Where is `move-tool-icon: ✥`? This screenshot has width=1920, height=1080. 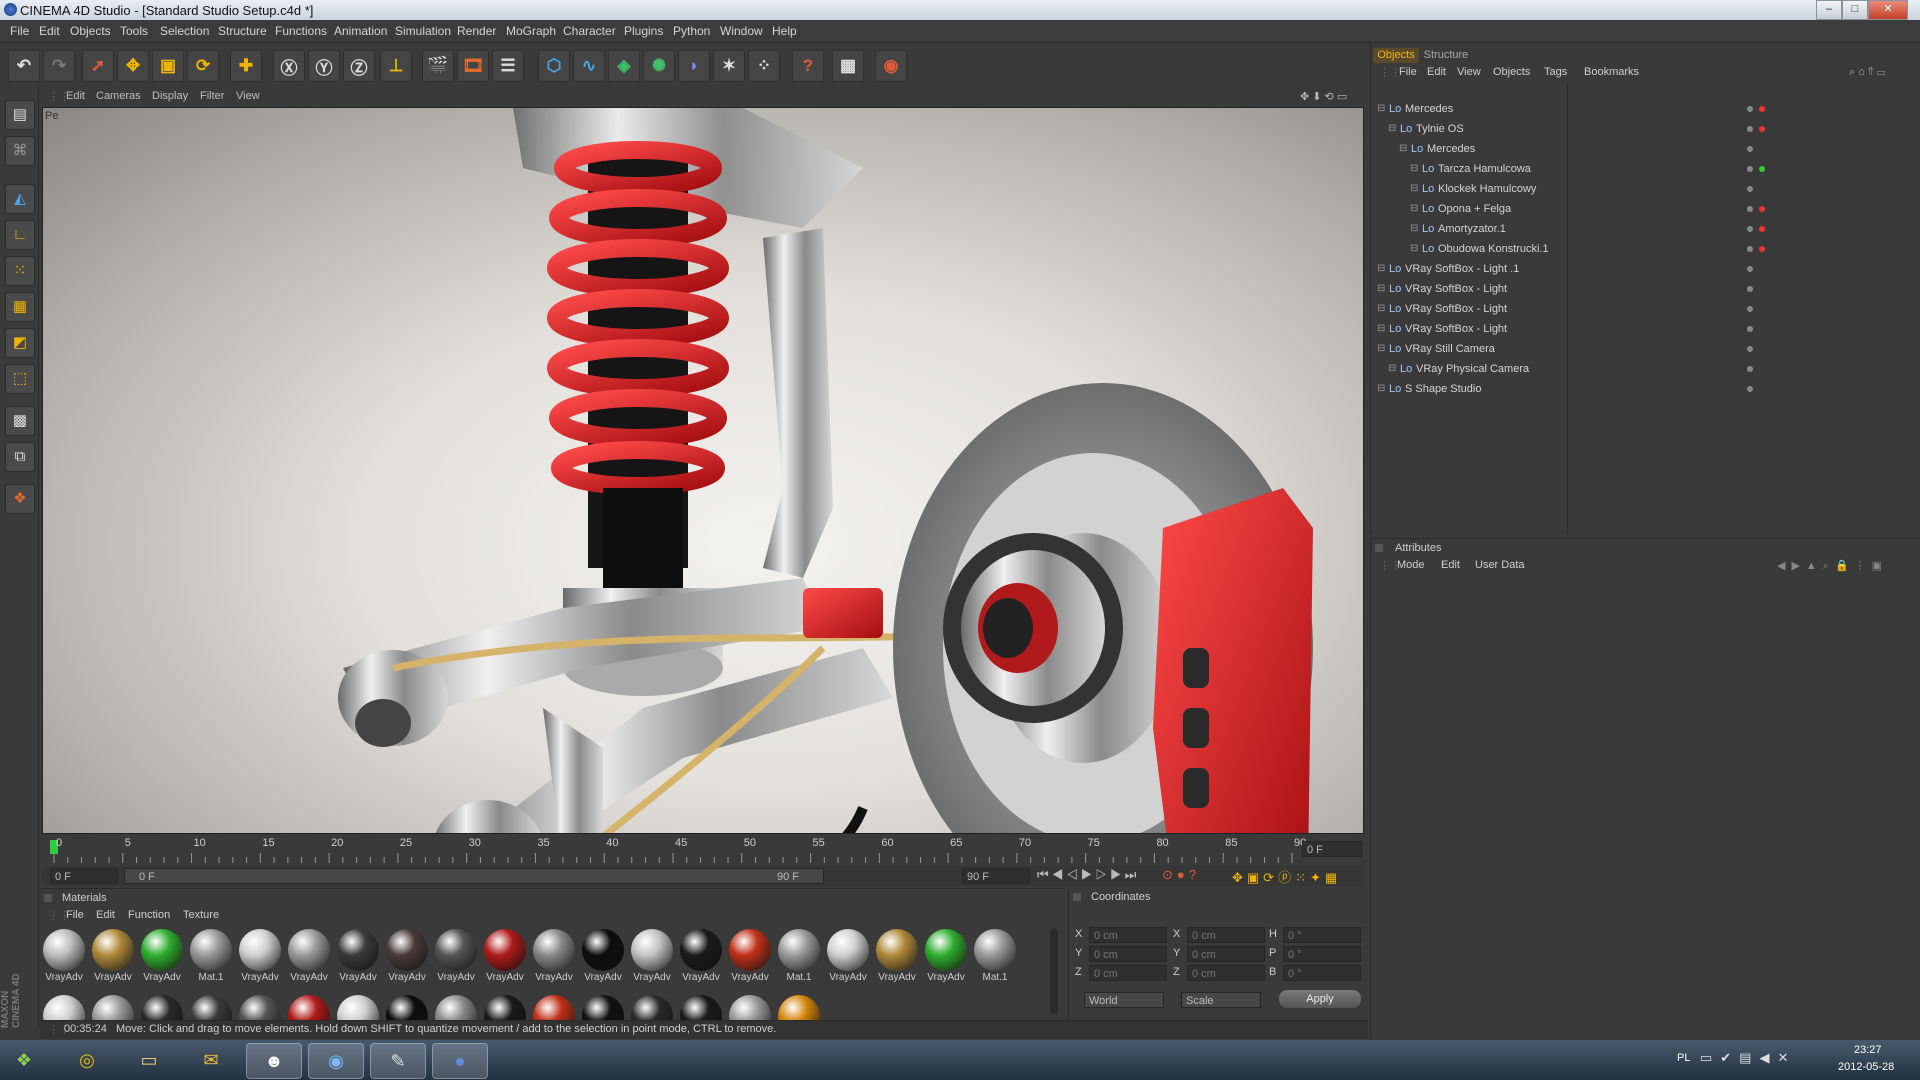
move-tool-icon: ✥ is located at coordinates (133, 66).